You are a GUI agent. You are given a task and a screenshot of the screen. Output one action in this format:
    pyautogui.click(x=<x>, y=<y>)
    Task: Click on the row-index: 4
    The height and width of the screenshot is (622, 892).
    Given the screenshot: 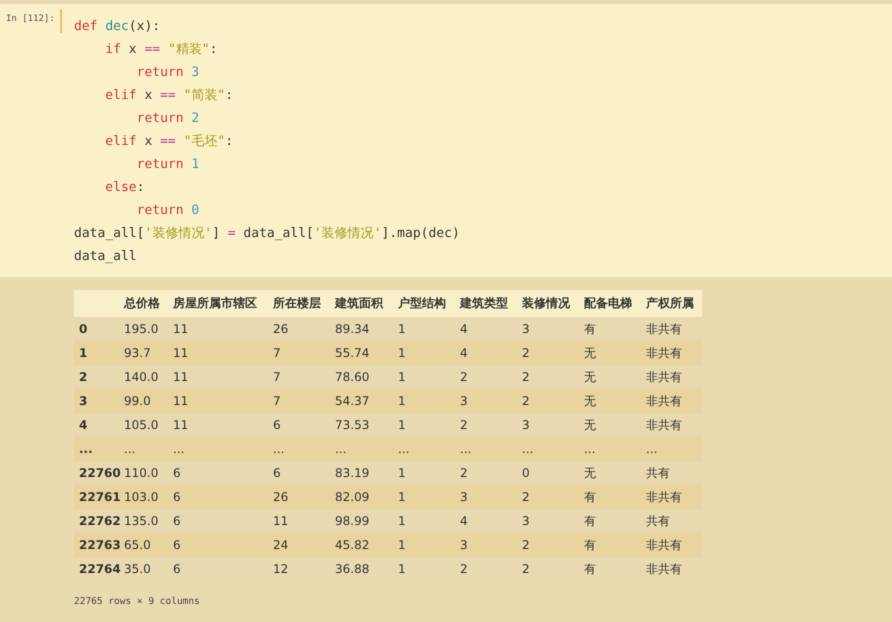 What is the action you would take?
    pyautogui.click(x=83, y=425)
    